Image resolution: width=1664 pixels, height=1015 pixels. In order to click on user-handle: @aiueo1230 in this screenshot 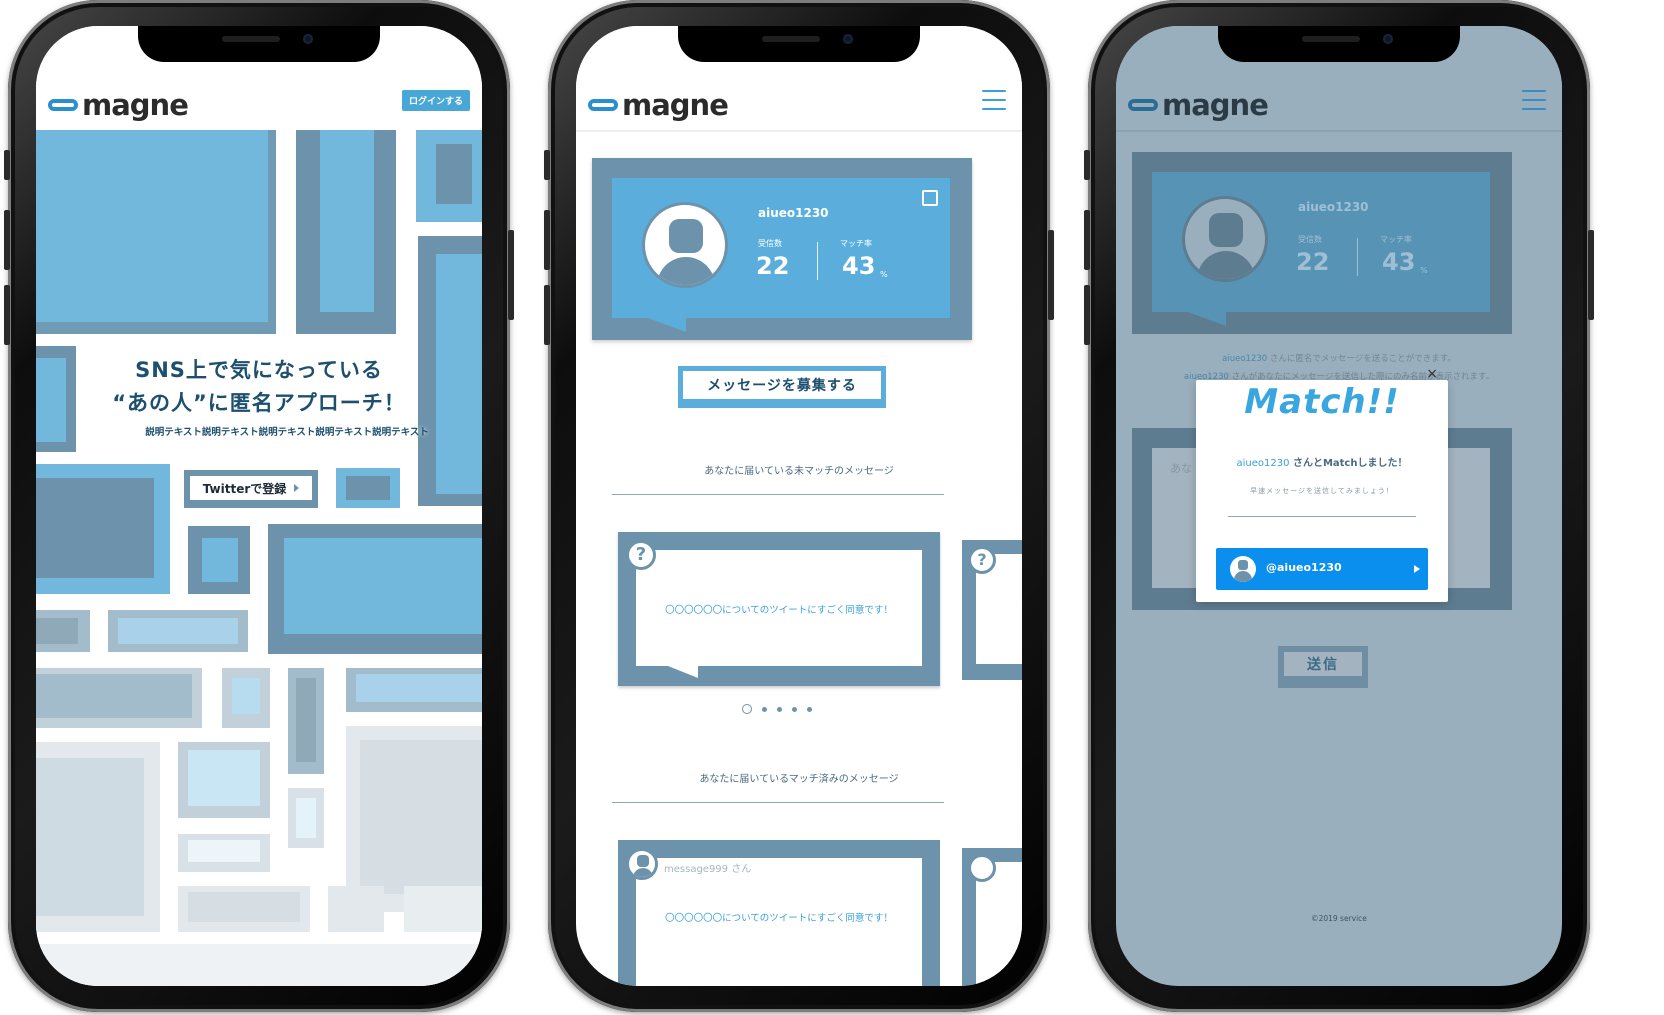, I will do `click(1304, 567)`.